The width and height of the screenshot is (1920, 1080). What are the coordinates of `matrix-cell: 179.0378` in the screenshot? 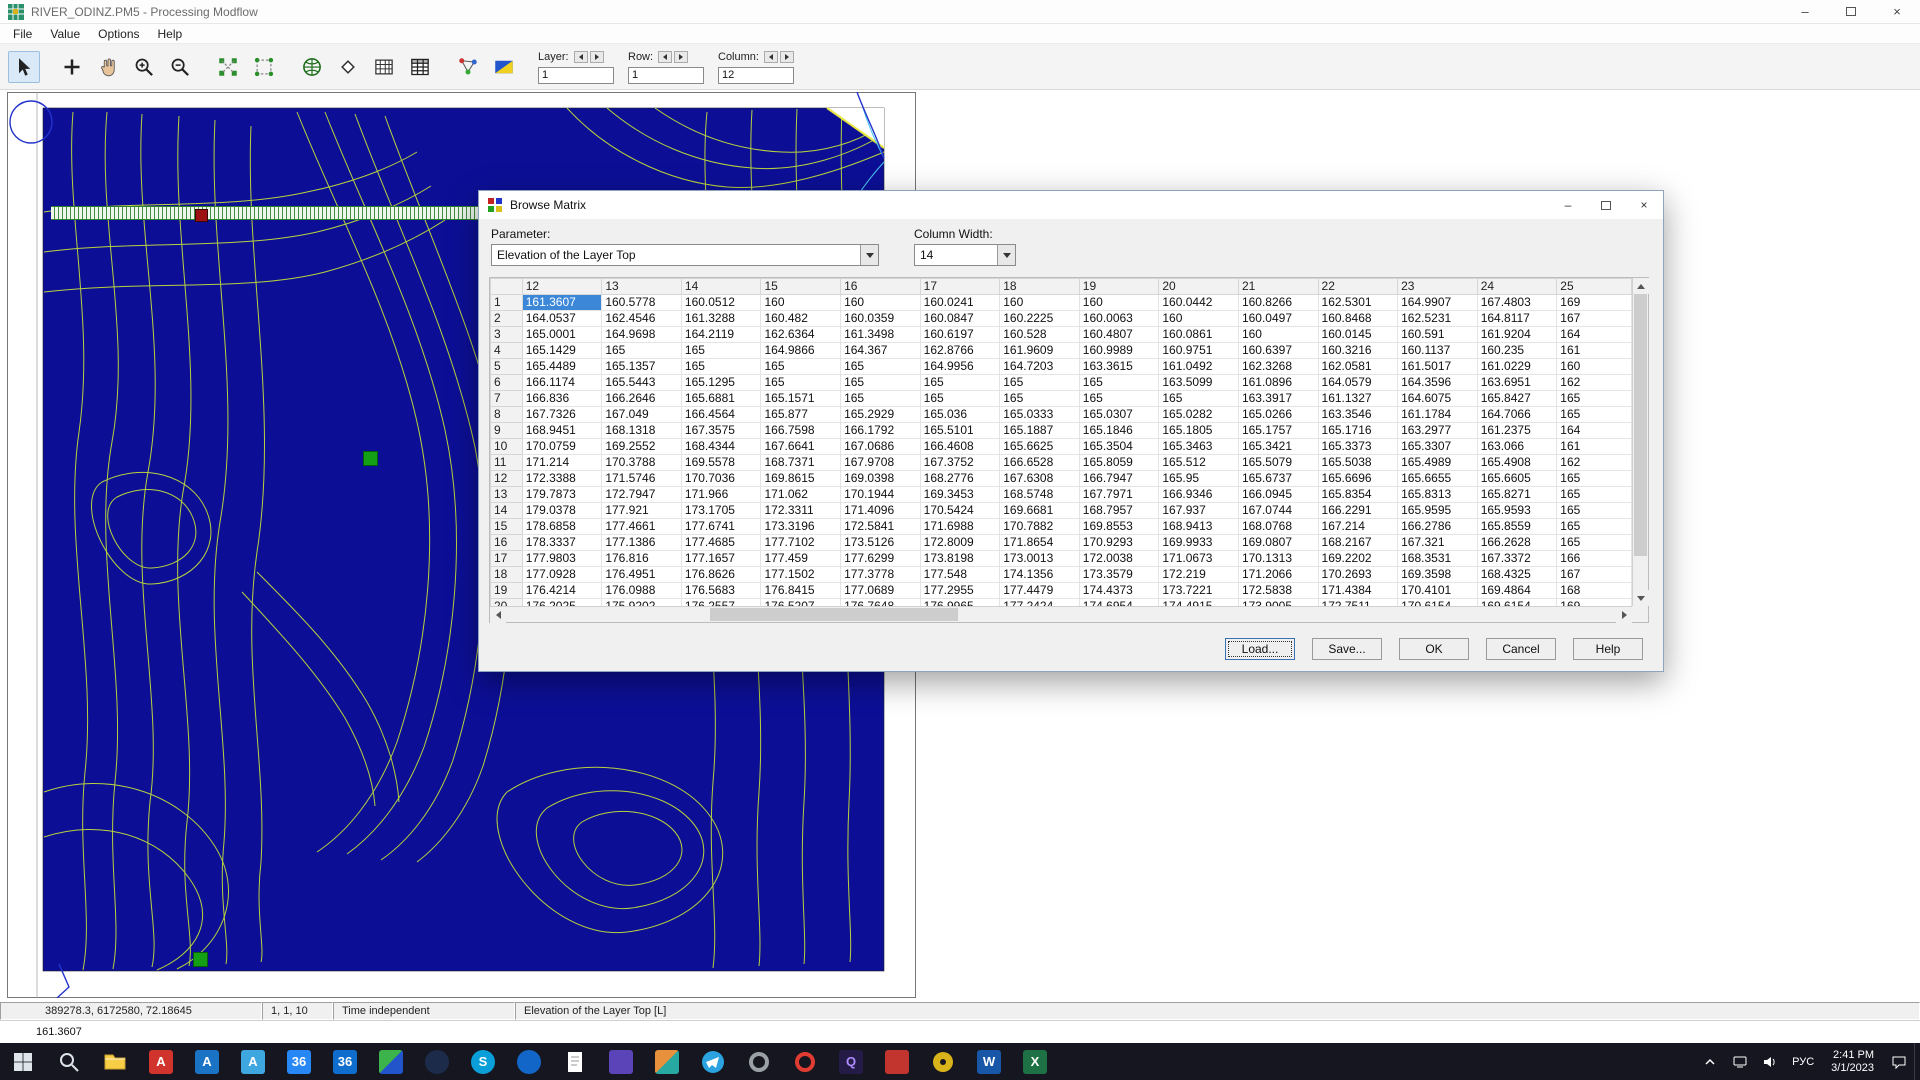 It's located at (562, 510).